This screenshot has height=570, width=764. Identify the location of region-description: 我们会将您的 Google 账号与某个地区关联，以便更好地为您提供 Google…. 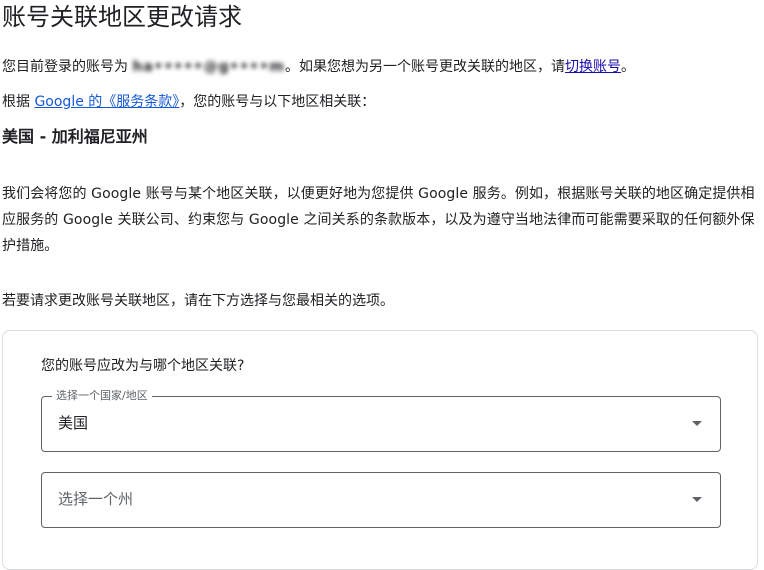
(378, 220).